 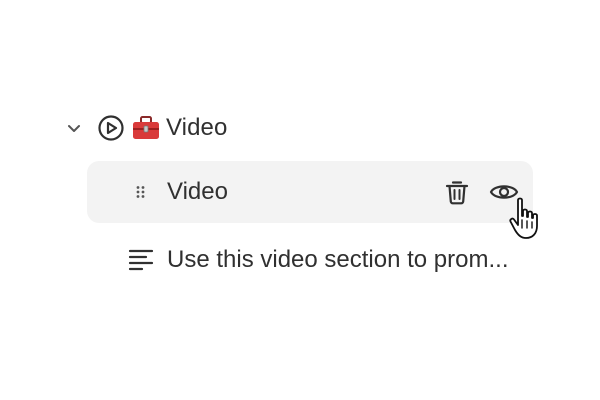 I want to click on toolbox-icon, so click(x=146, y=128).